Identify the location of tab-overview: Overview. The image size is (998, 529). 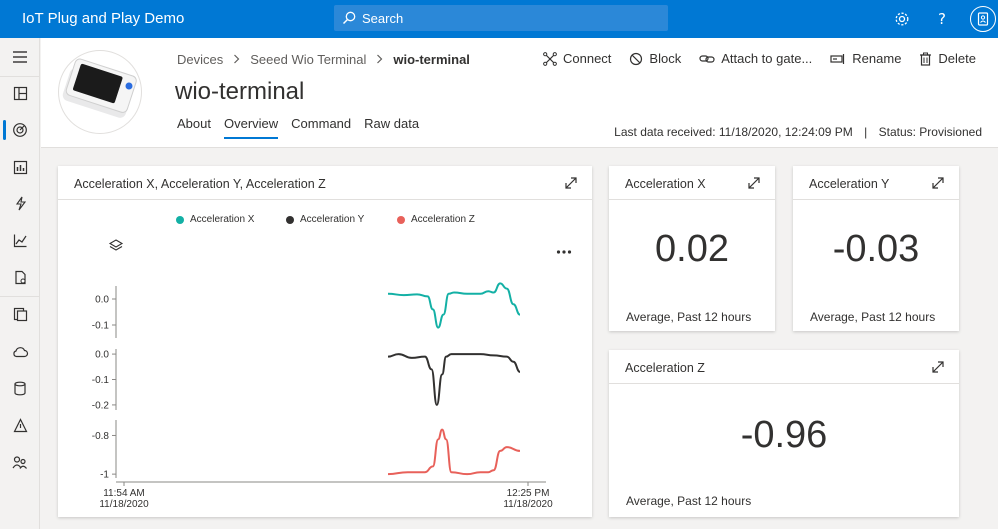
(251, 127).